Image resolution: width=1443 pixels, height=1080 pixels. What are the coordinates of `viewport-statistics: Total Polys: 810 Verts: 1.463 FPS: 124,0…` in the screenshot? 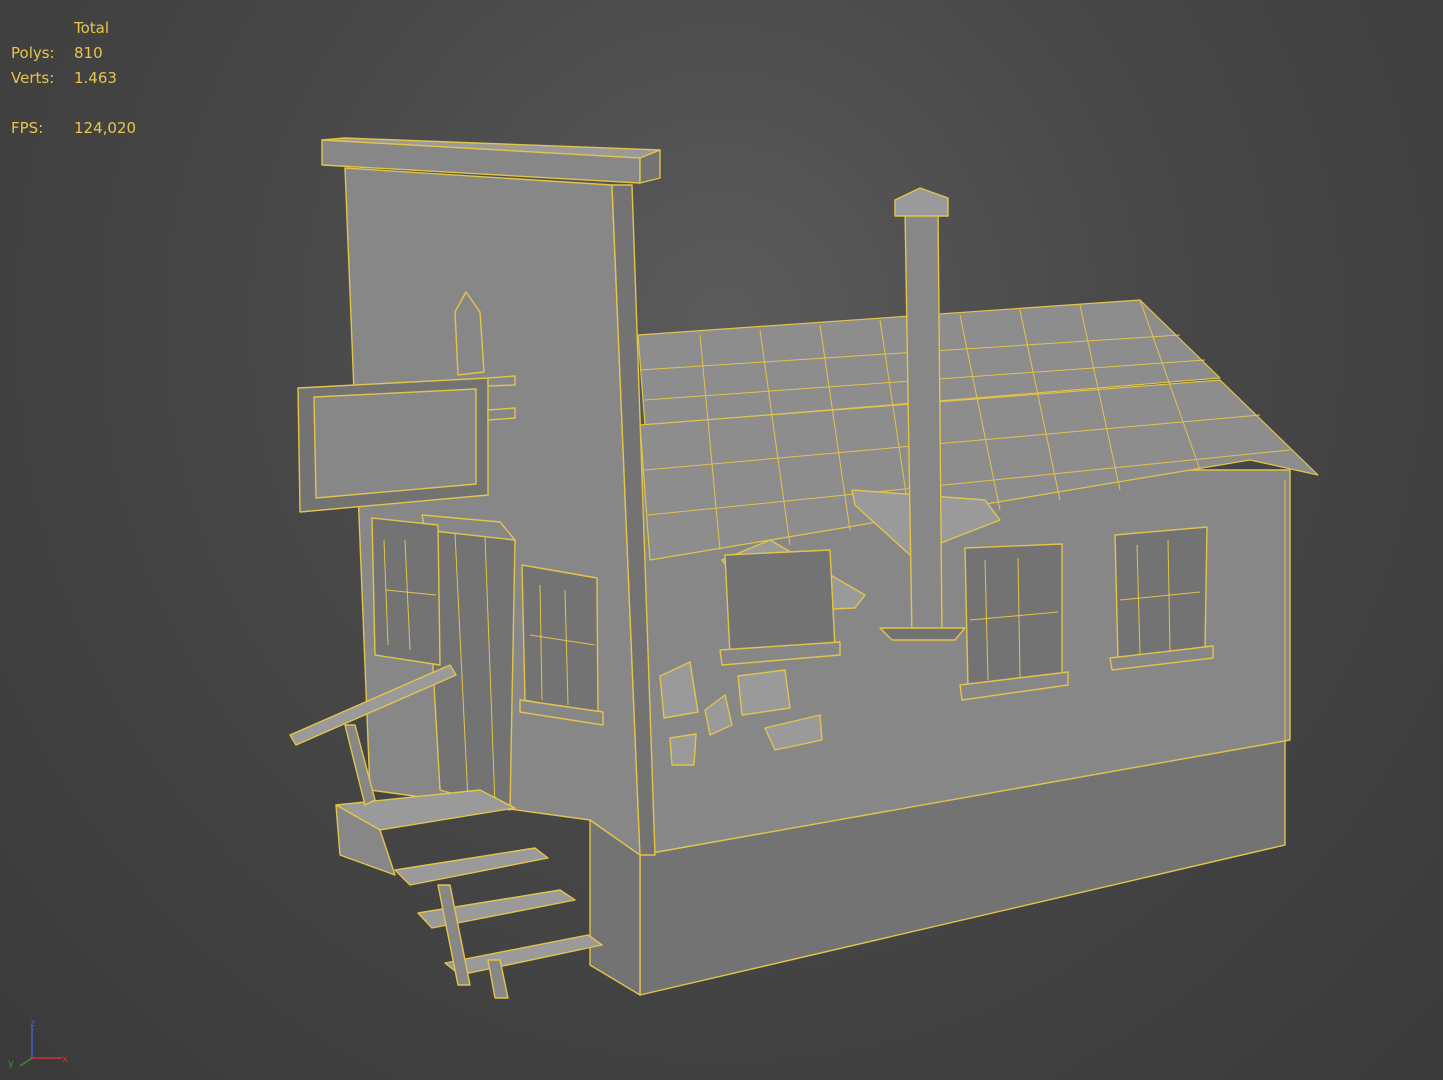 It's located at (73, 78).